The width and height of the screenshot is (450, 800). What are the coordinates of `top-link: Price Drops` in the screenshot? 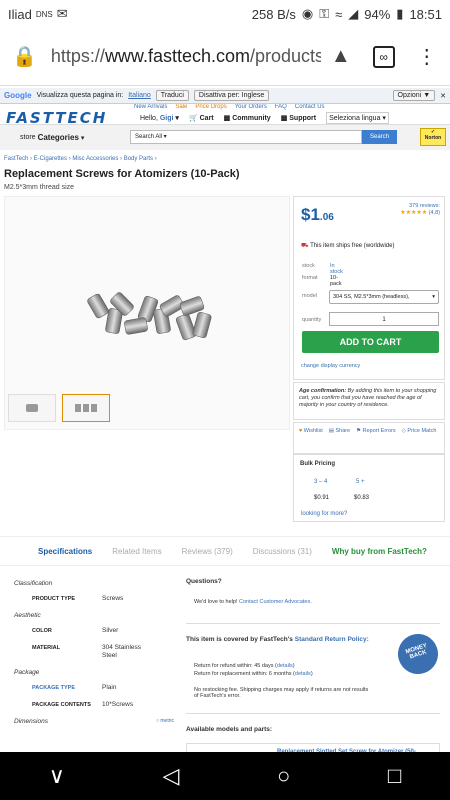 It's located at (210, 107).